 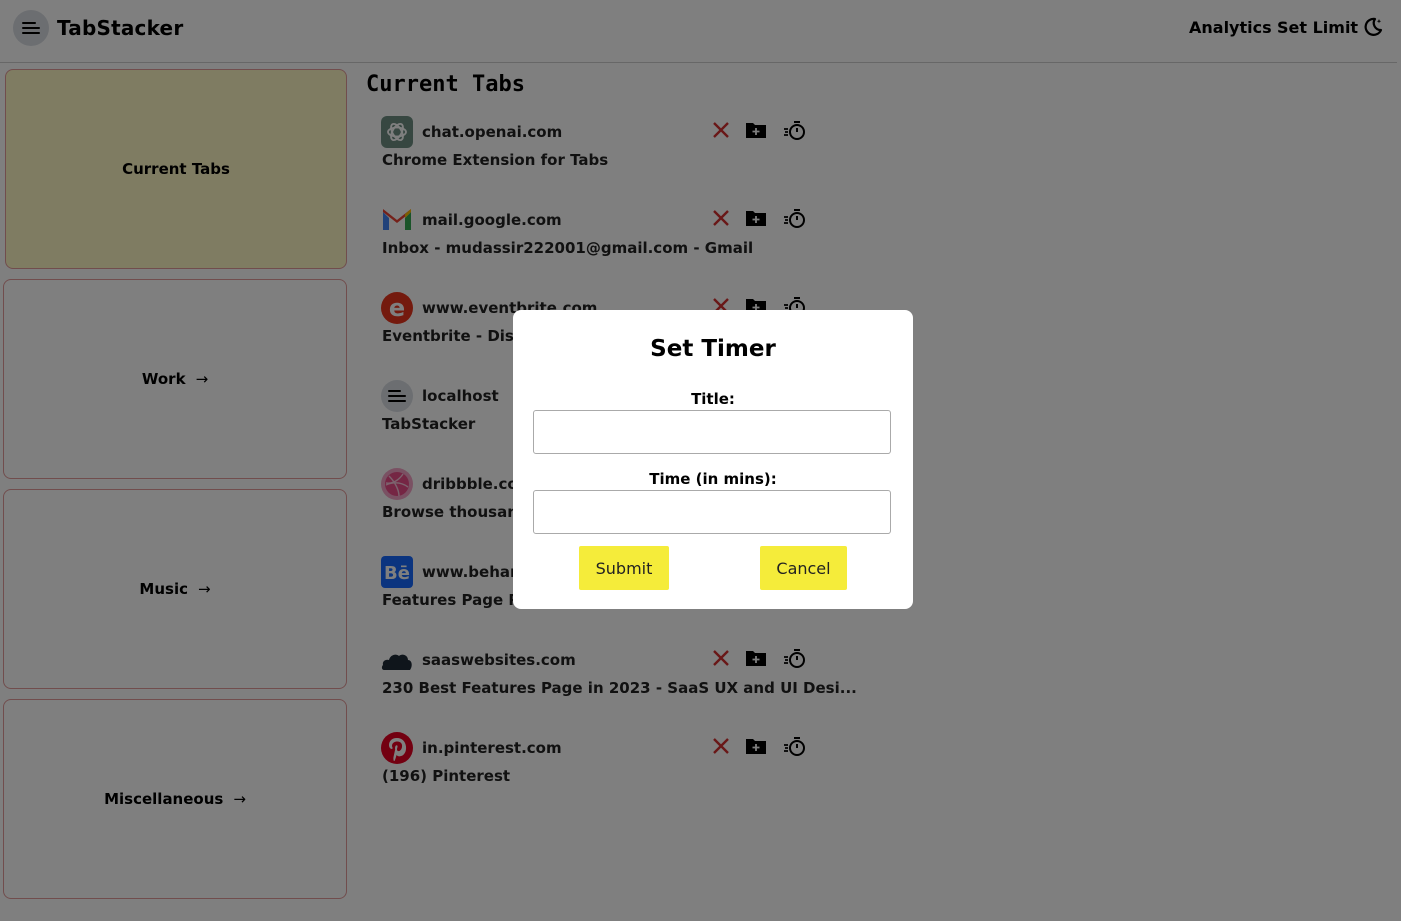 I want to click on submit-button: Submit, so click(x=624, y=568).